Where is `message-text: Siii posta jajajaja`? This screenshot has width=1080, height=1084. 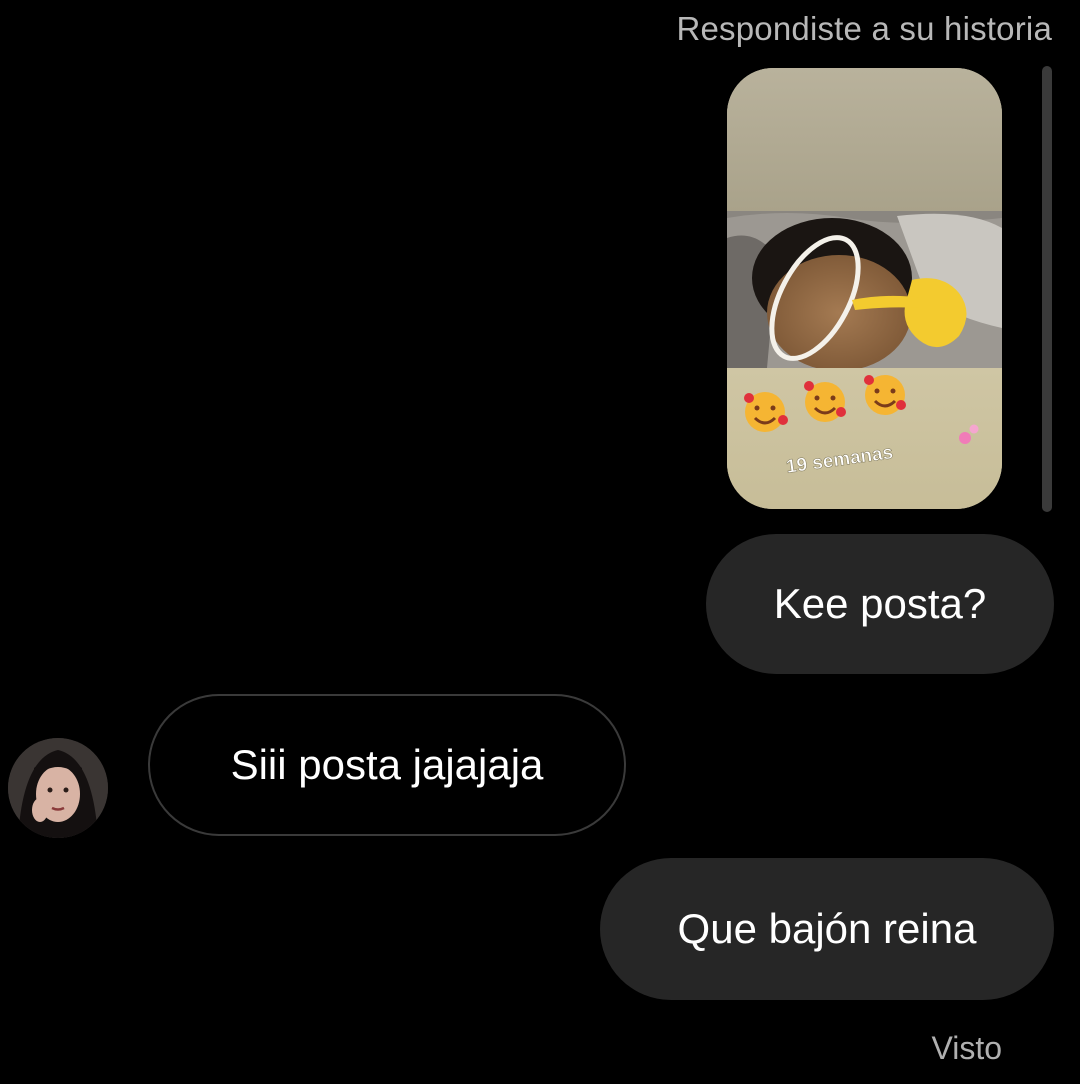 message-text: Siii posta jajajaja is located at coordinates (387, 764).